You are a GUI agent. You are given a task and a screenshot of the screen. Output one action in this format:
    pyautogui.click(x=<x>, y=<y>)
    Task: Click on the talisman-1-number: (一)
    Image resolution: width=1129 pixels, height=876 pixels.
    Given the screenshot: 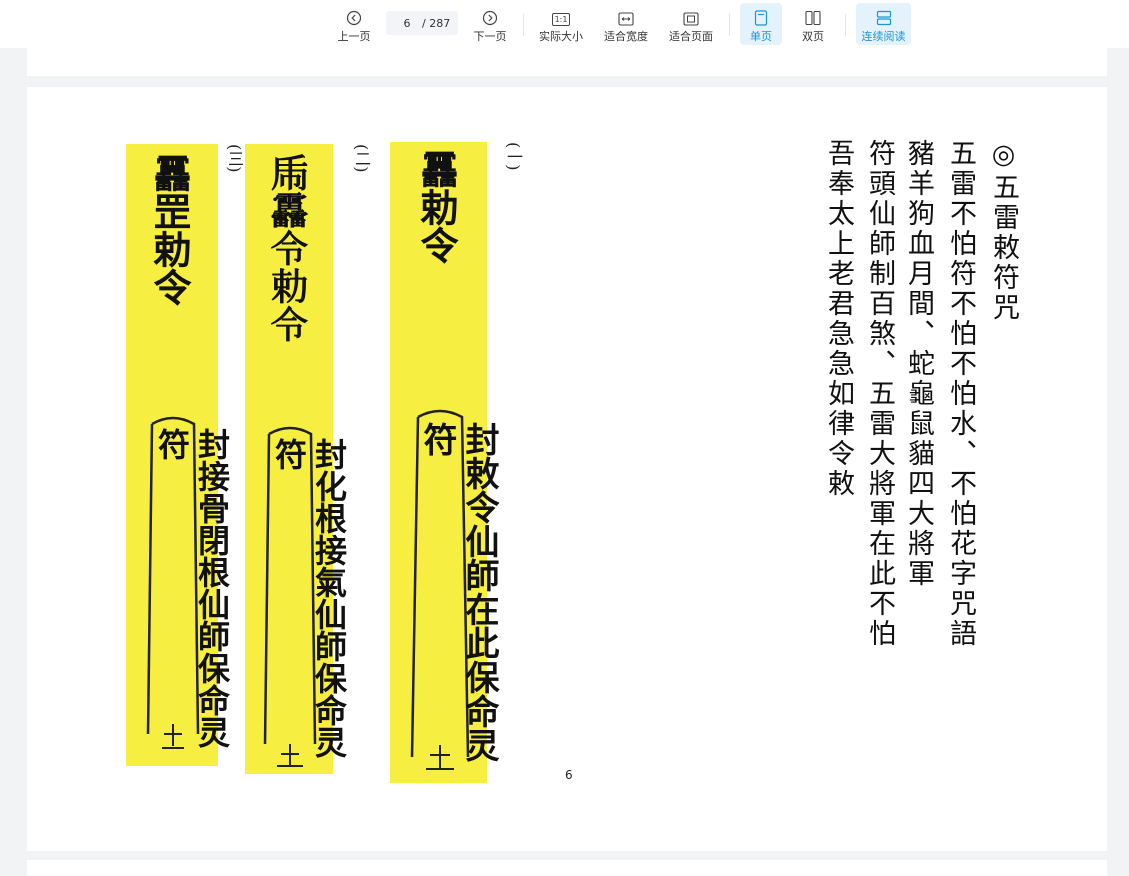 What is the action you would take?
    pyautogui.click(x=513, y=156)
    